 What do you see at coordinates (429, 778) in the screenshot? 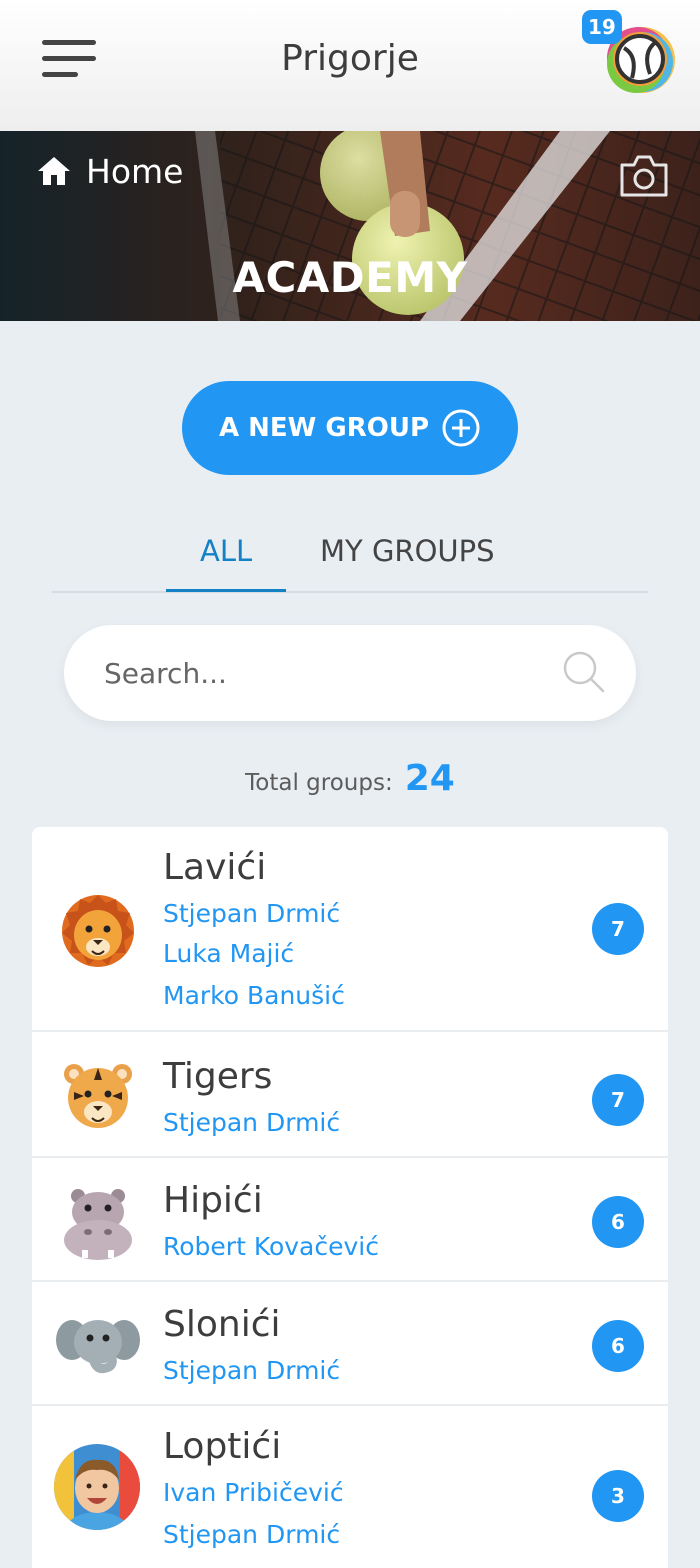
I see `total-groups-value: 24` at bounding box center [429, 778].